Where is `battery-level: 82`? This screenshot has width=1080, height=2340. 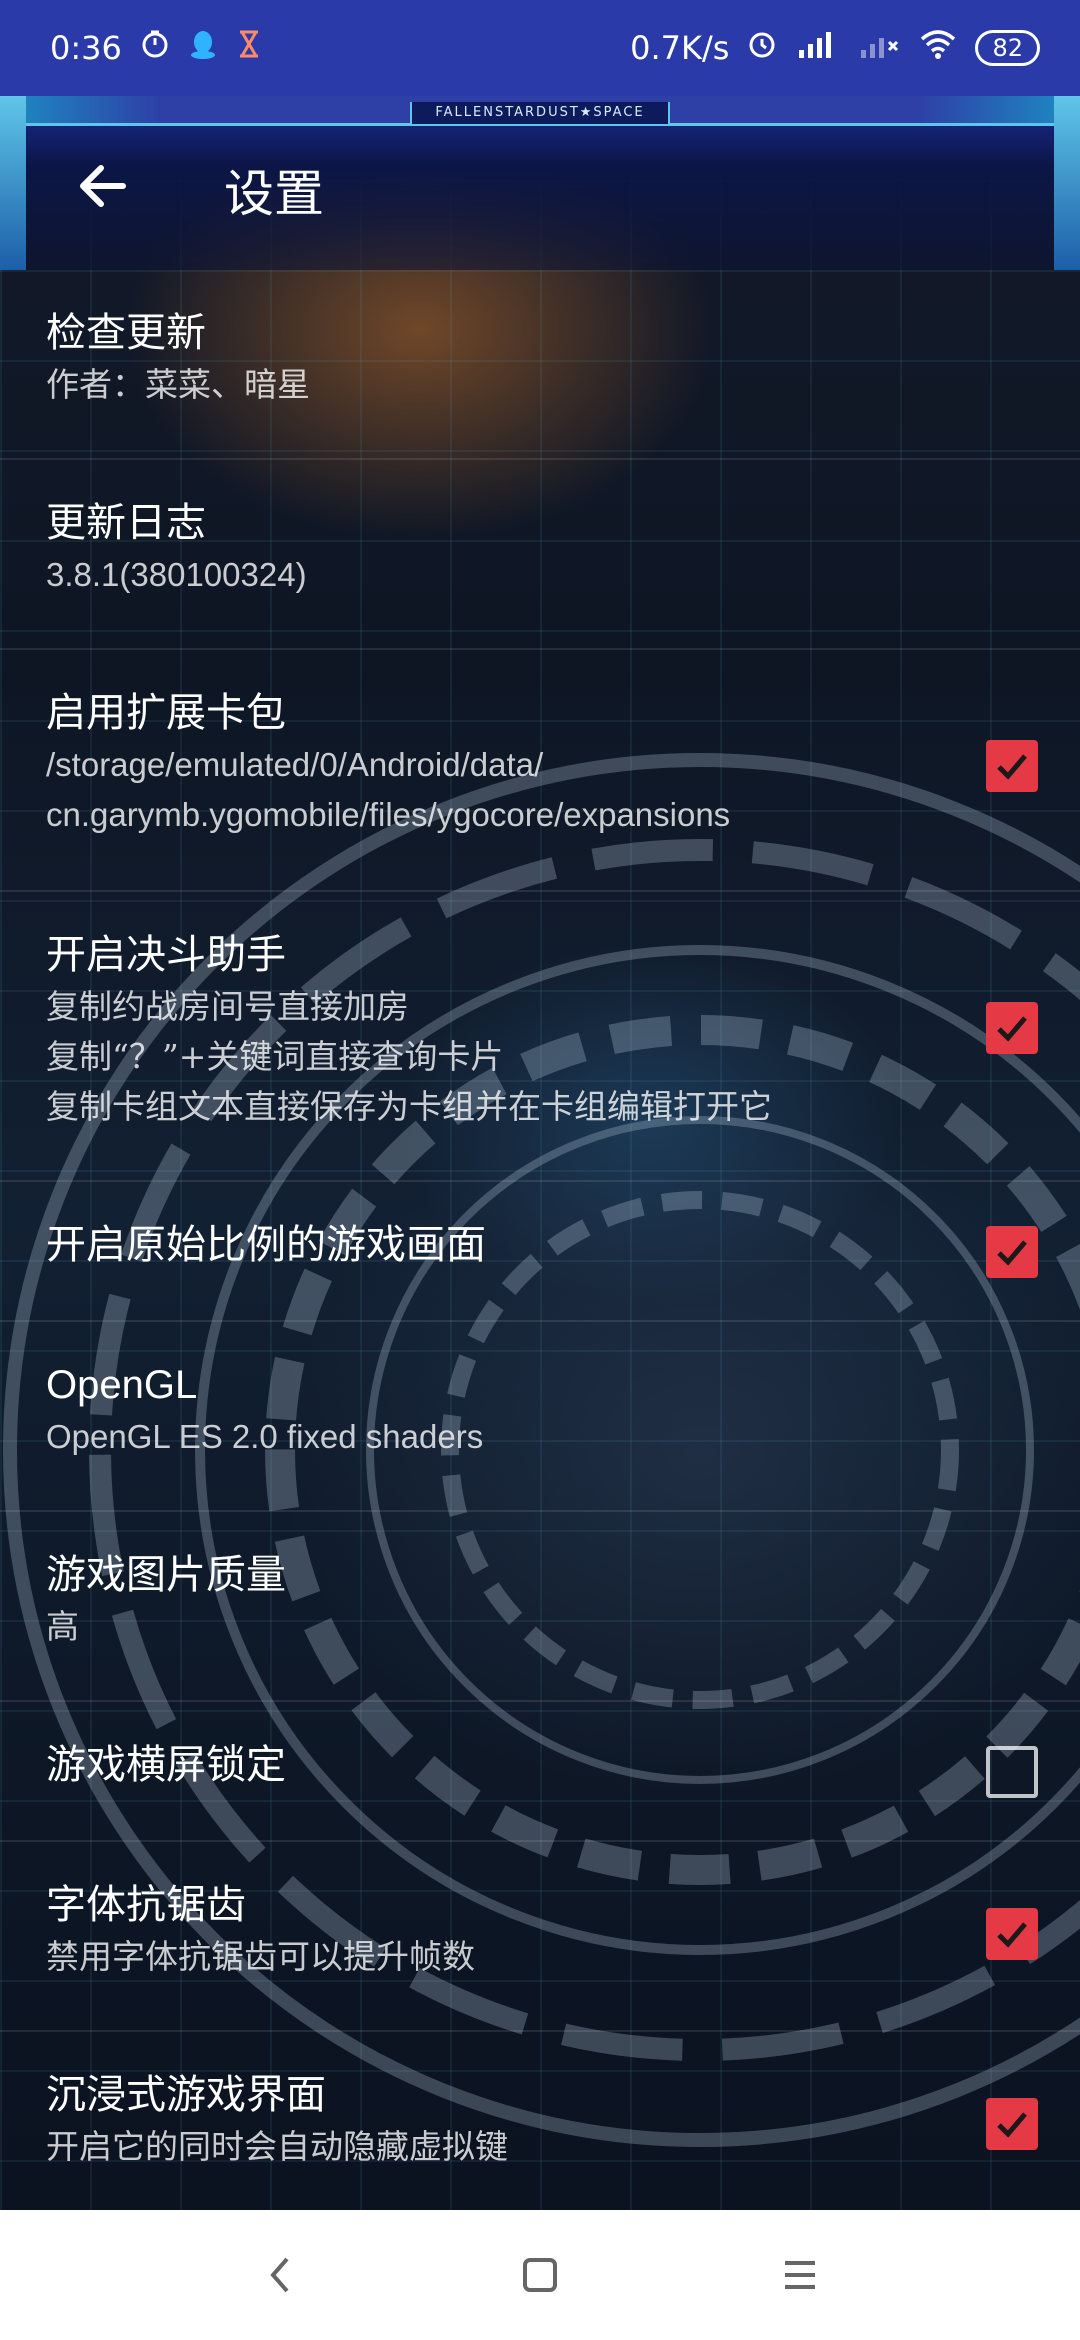
battery-level: 82 is located at coordinates (1007, 48).